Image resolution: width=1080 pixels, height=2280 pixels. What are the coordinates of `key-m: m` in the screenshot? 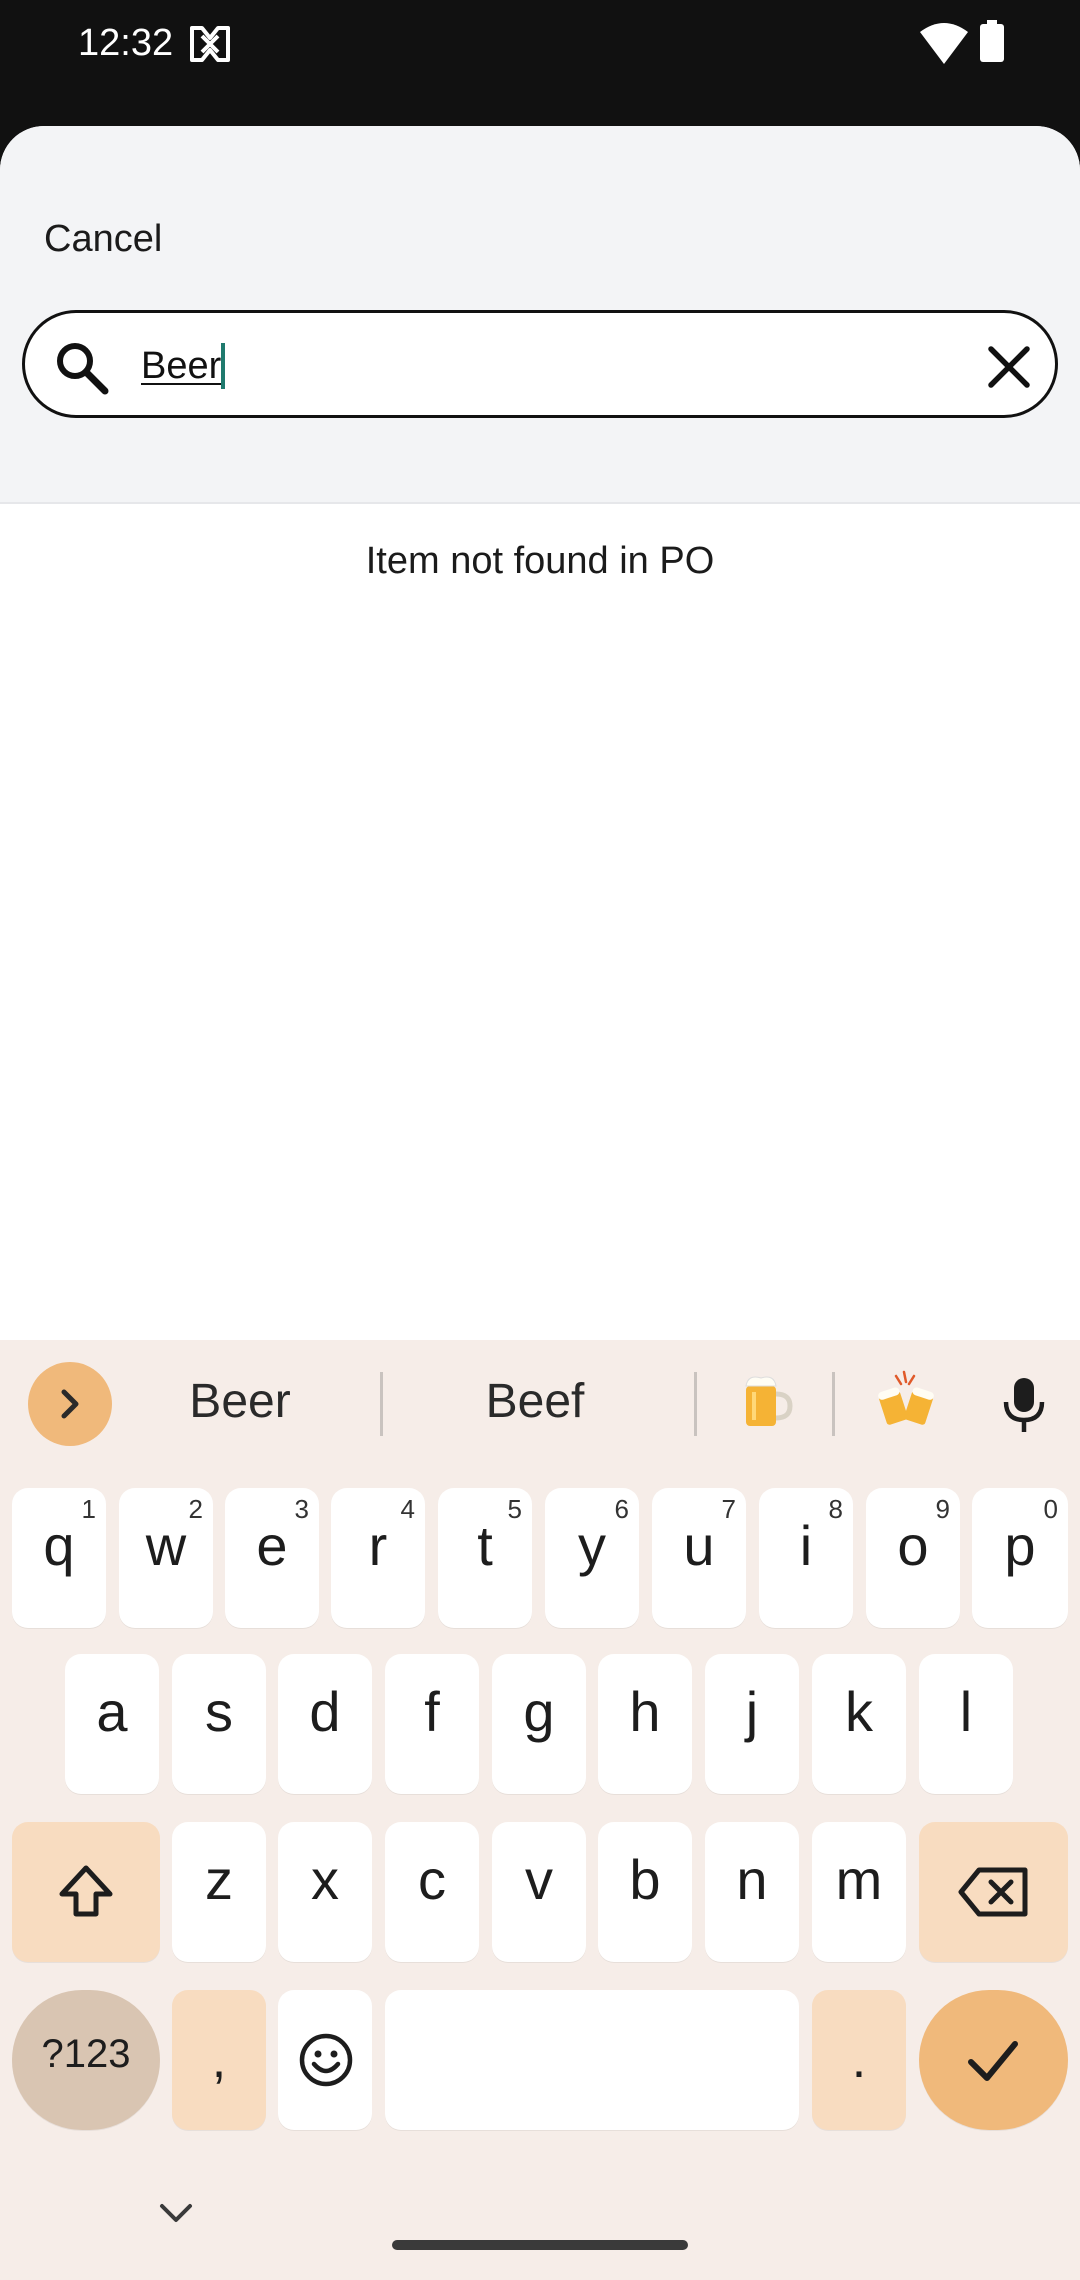 It's located at (859, 1892).